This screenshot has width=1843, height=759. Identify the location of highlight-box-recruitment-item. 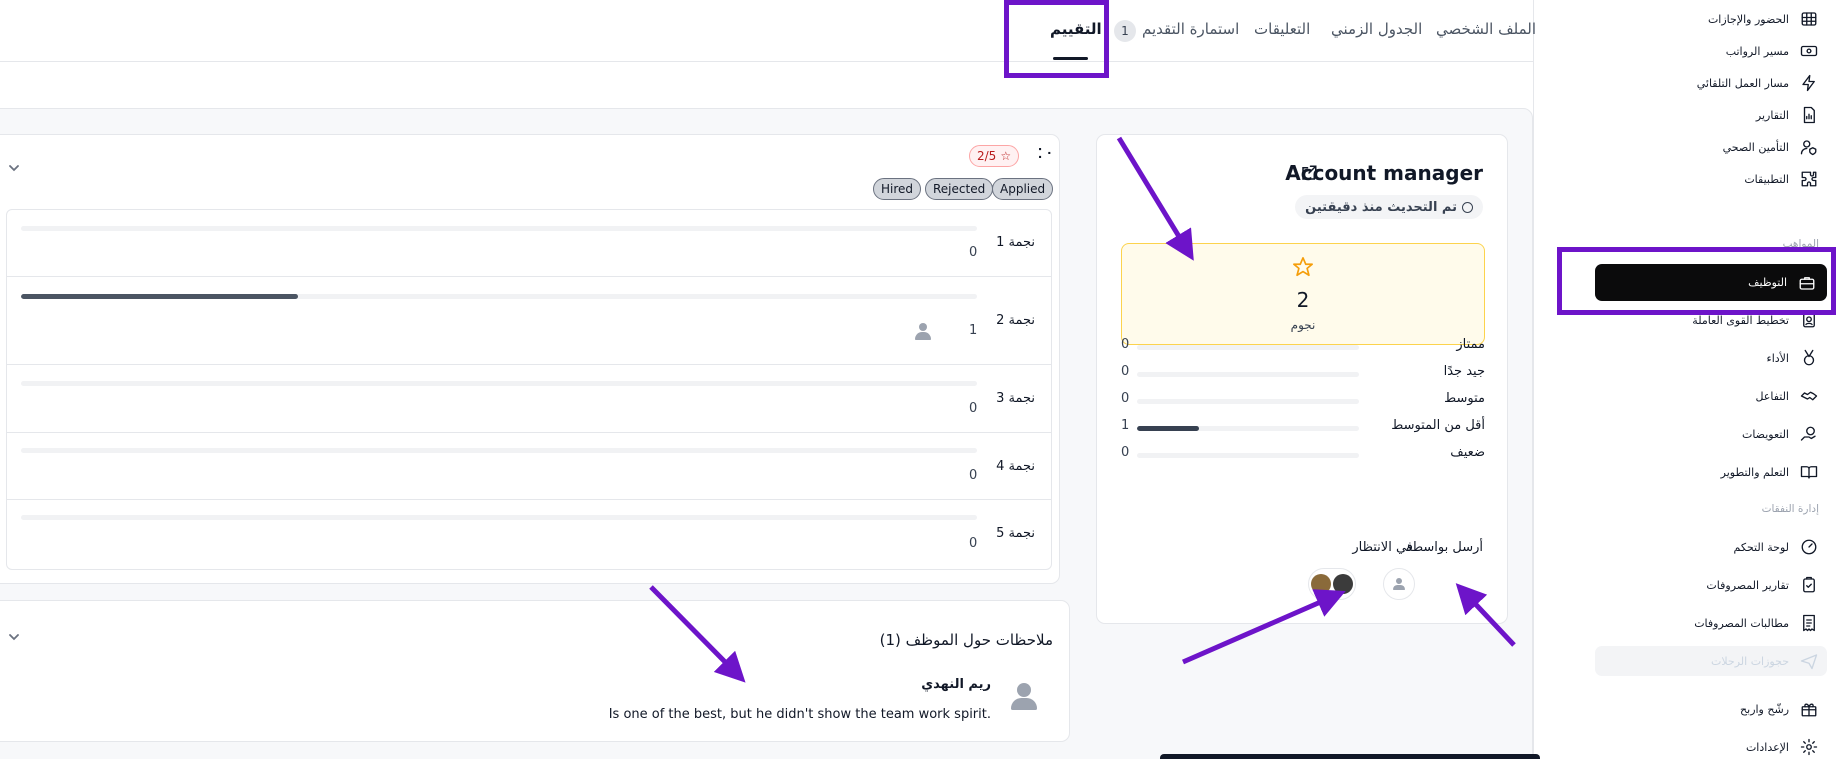
(1696, 281).